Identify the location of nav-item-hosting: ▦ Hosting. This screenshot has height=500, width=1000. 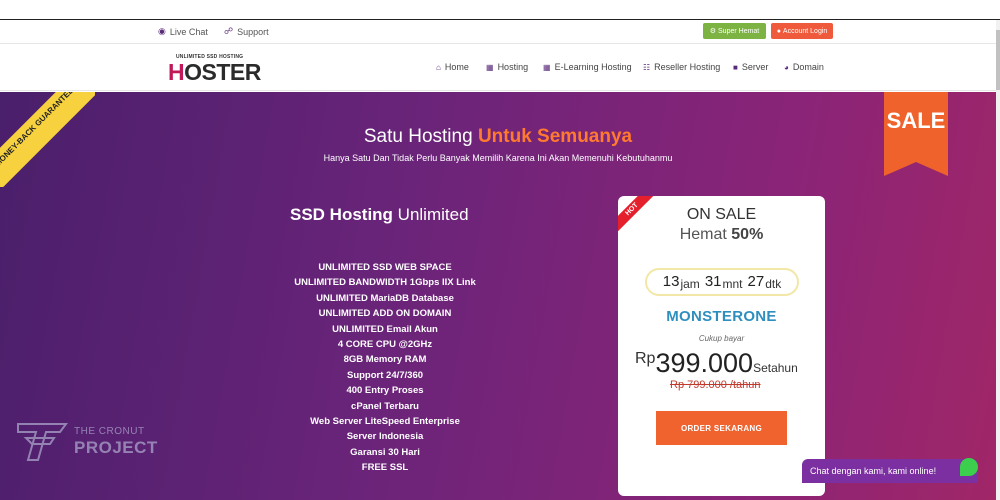
(507, 67).